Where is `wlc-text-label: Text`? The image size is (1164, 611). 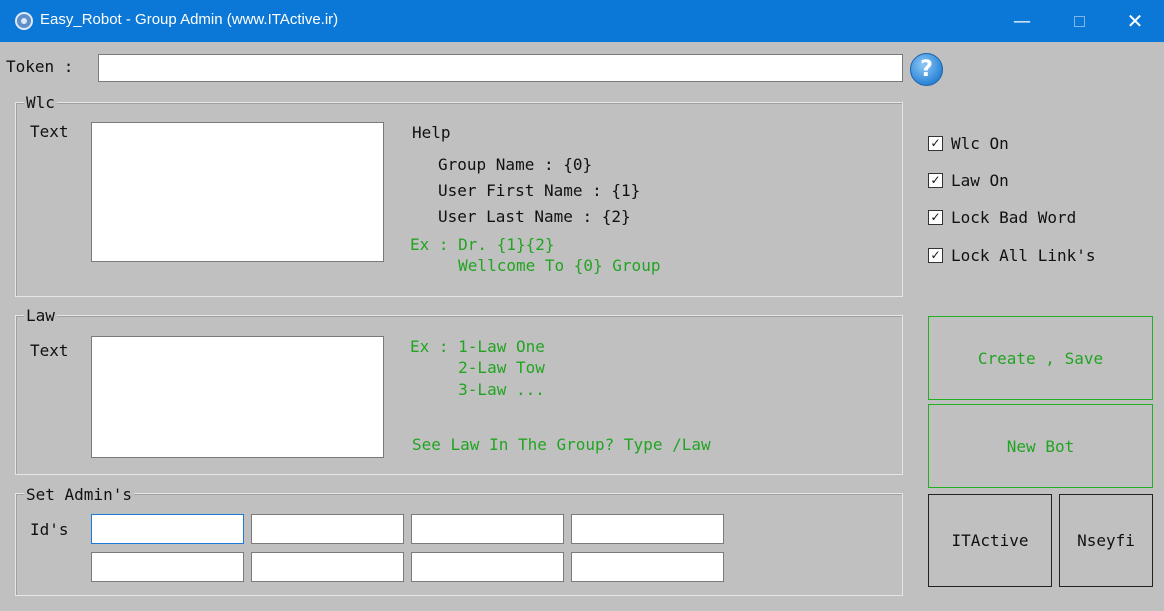 wlc-text-label: Text is located at coordinates (49, 131).